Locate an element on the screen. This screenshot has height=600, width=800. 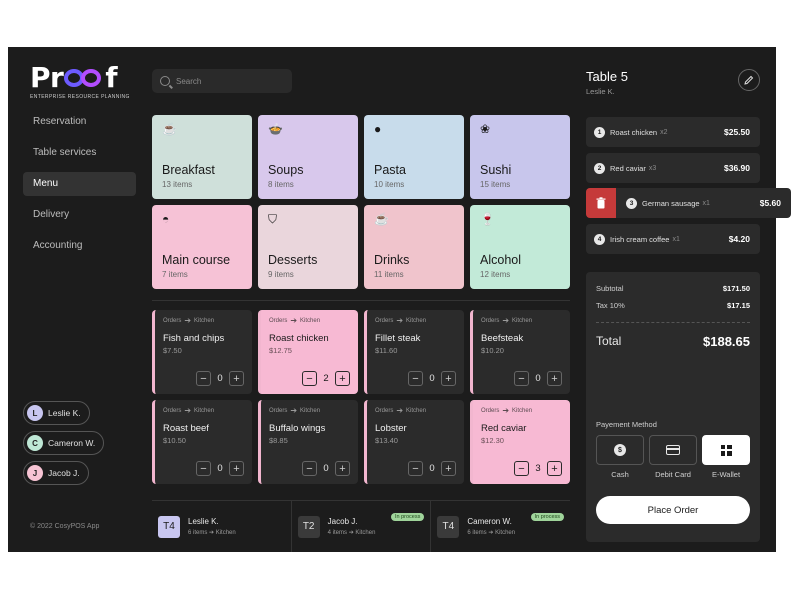
item-price: $12.30 is located at coordinates (492, 440).